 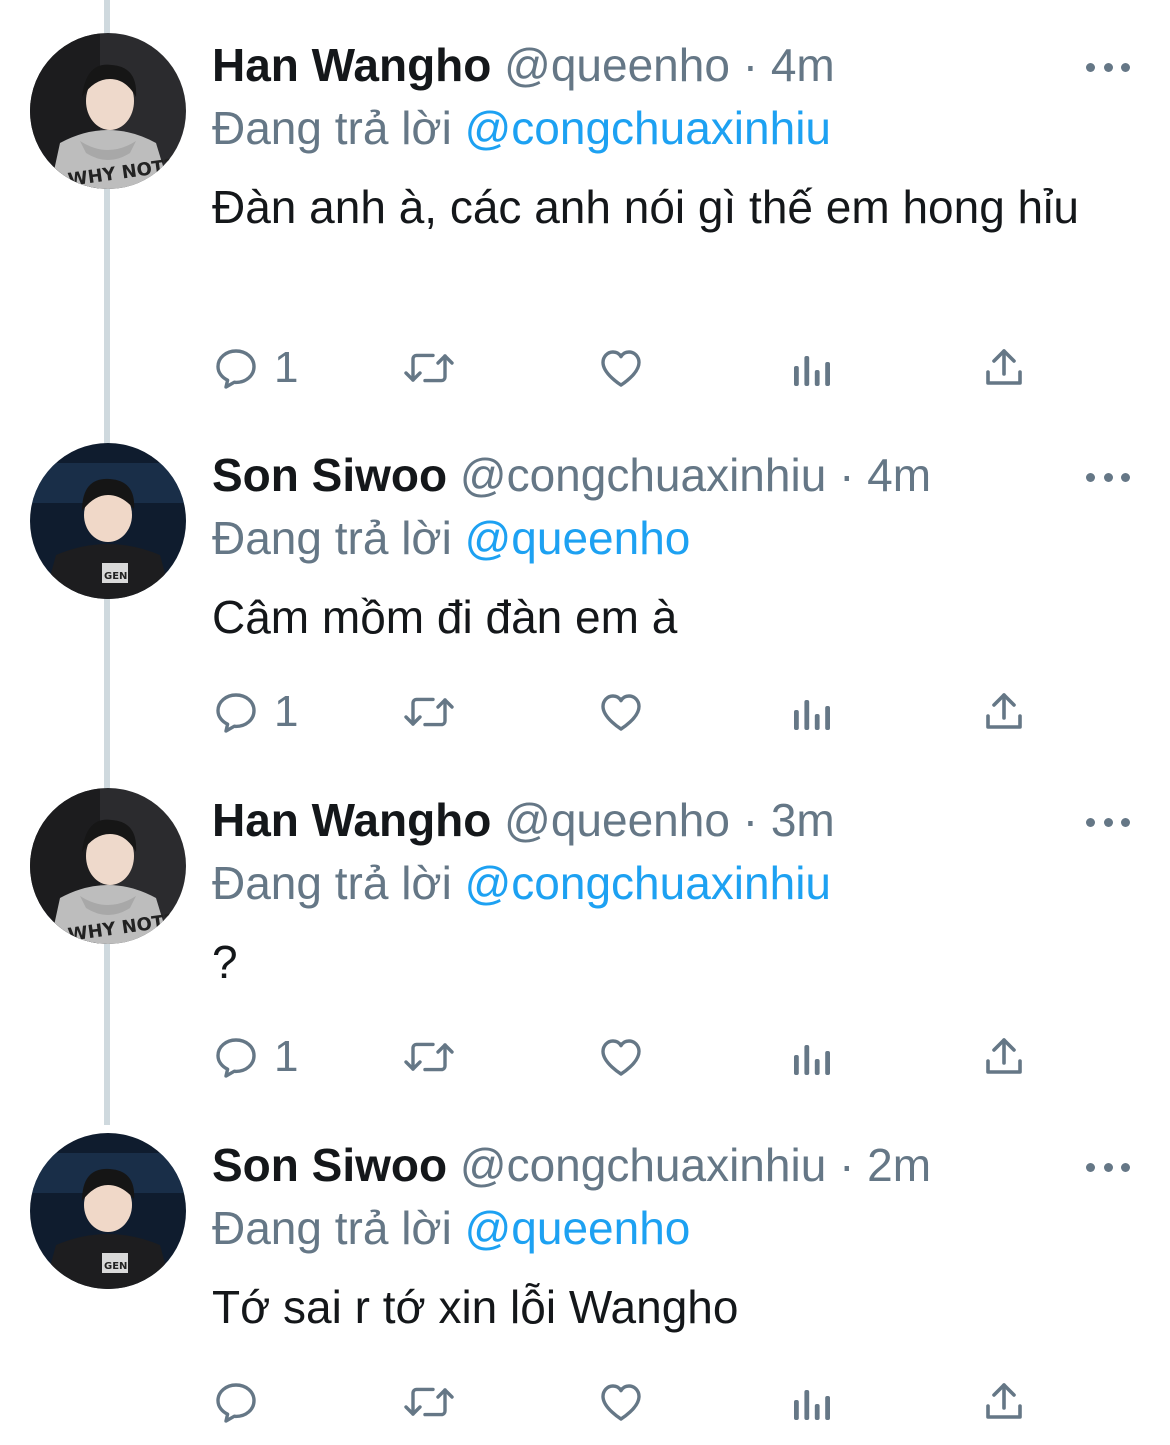 I want to click on action-bar, so click(x=585, y=1402).